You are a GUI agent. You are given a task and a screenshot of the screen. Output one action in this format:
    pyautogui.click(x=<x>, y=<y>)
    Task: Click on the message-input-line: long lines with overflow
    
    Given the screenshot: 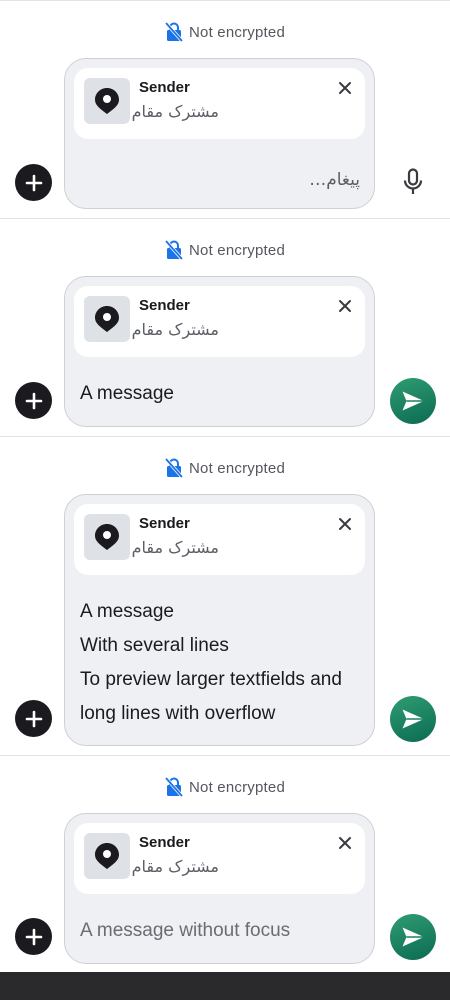 What is the action you would take?
    pyautogui.click(x=177, y=714)
    